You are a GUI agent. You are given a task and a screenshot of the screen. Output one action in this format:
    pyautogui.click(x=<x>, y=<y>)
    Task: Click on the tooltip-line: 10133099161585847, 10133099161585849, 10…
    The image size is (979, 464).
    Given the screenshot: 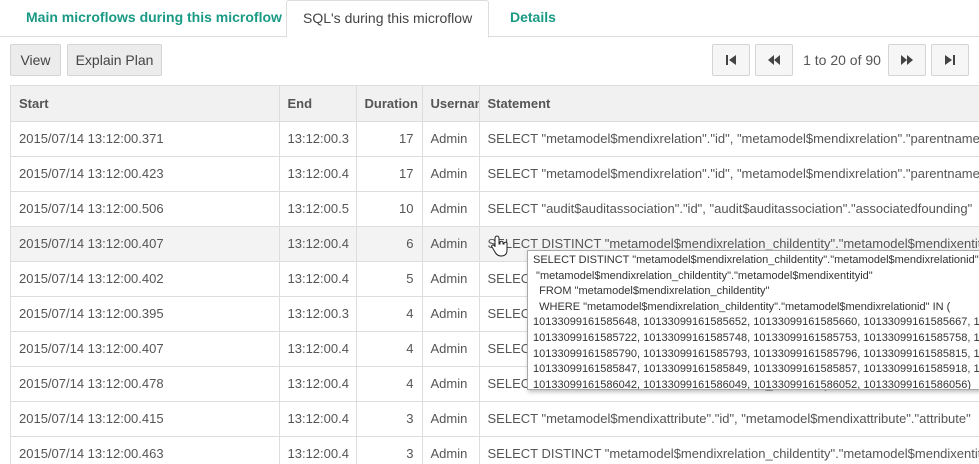 What is the action you would take?
    pyautogui.click(x=756, y=369)
    